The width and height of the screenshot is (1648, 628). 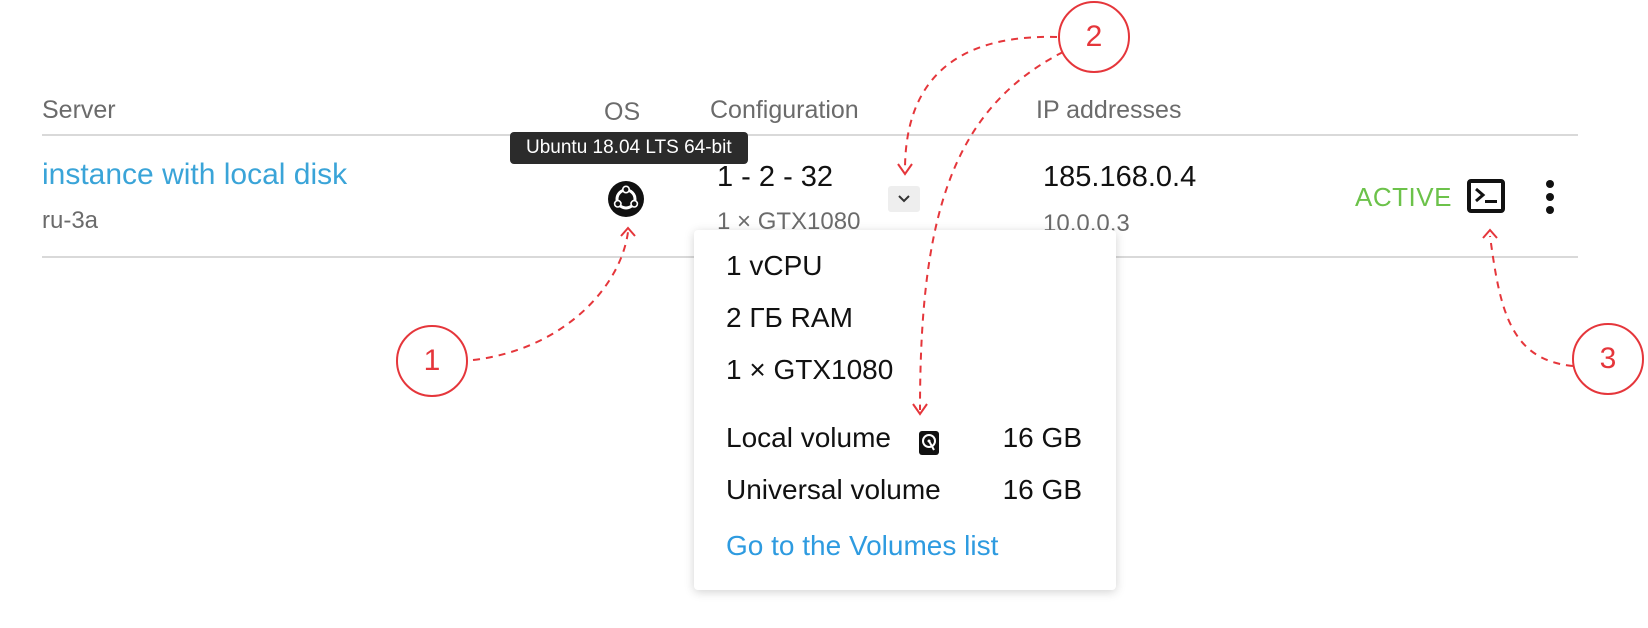 I want to click on dropdown-vcpu: 1 vCPU, so click(x=774, y=265).